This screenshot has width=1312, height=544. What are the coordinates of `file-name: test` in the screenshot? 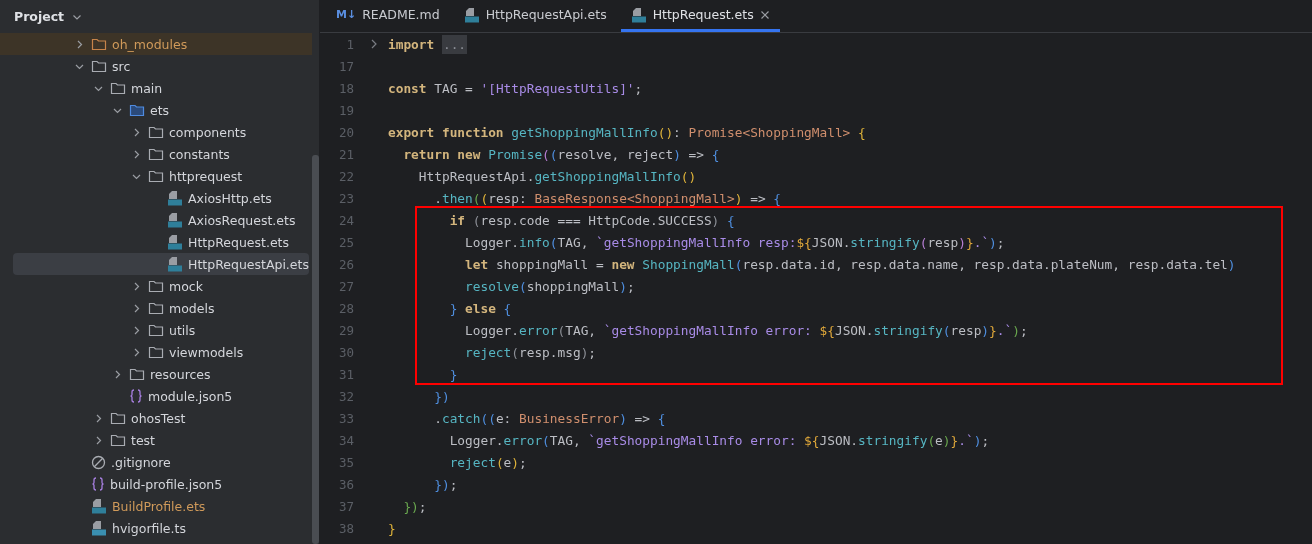 It's located at (143, 440).